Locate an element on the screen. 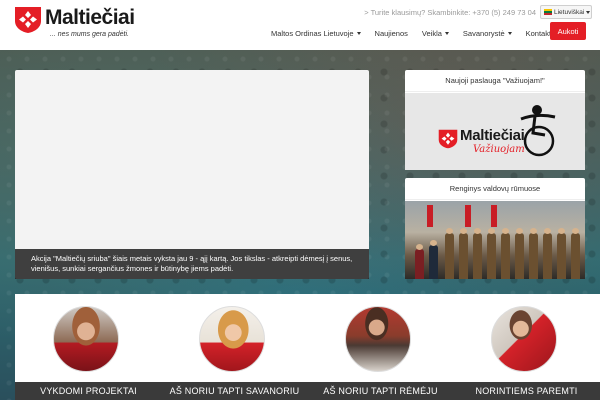 The height and width of the screenshot is (400, 600). nav-item-veikla: Veikla is located at coordinates (435, 33).